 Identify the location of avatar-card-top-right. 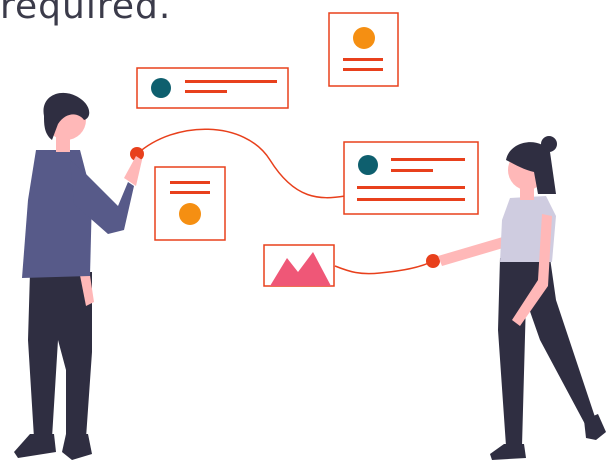
(363, 49).